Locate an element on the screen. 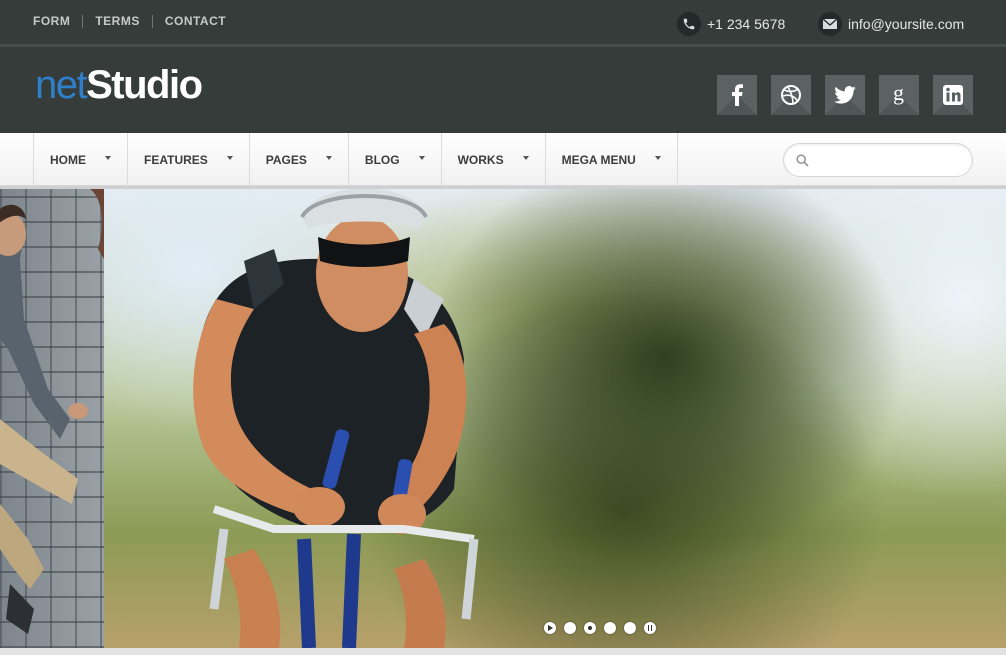  top-links: FORM TERMS CONTACT is located at coordinates (129, 21).